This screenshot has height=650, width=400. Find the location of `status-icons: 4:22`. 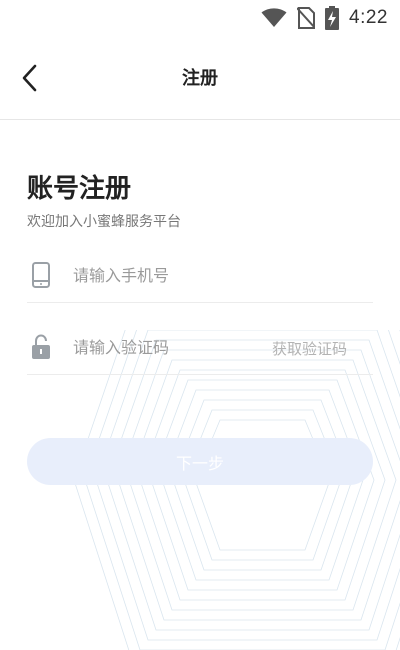

status-icons: 4:22 is located at coordinates (324, 18).